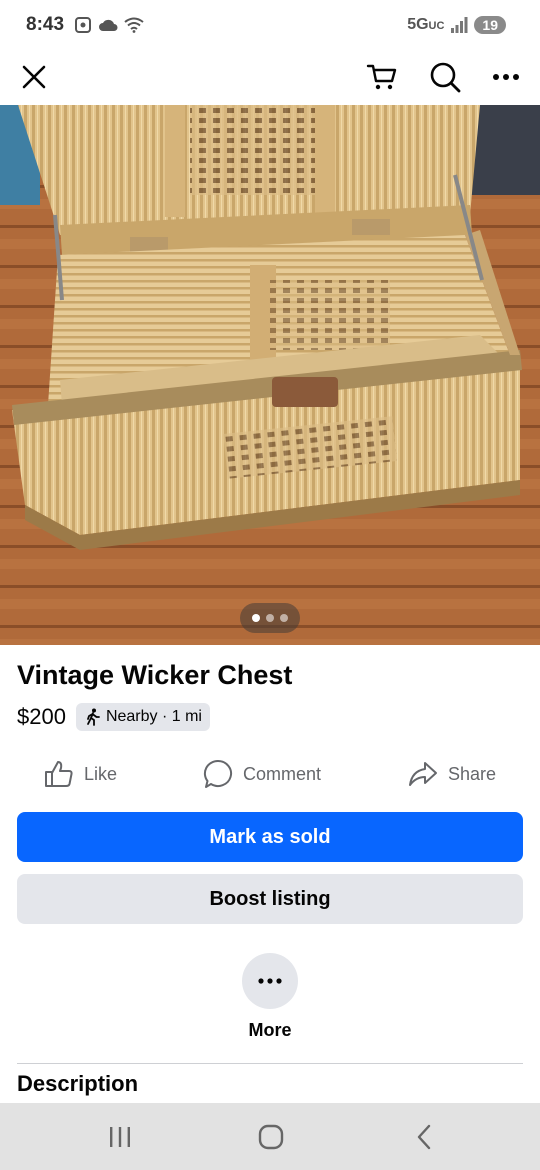 The image size is (540, 1170). I want to click on action-row: Like Comment Share, so click(270, 774).